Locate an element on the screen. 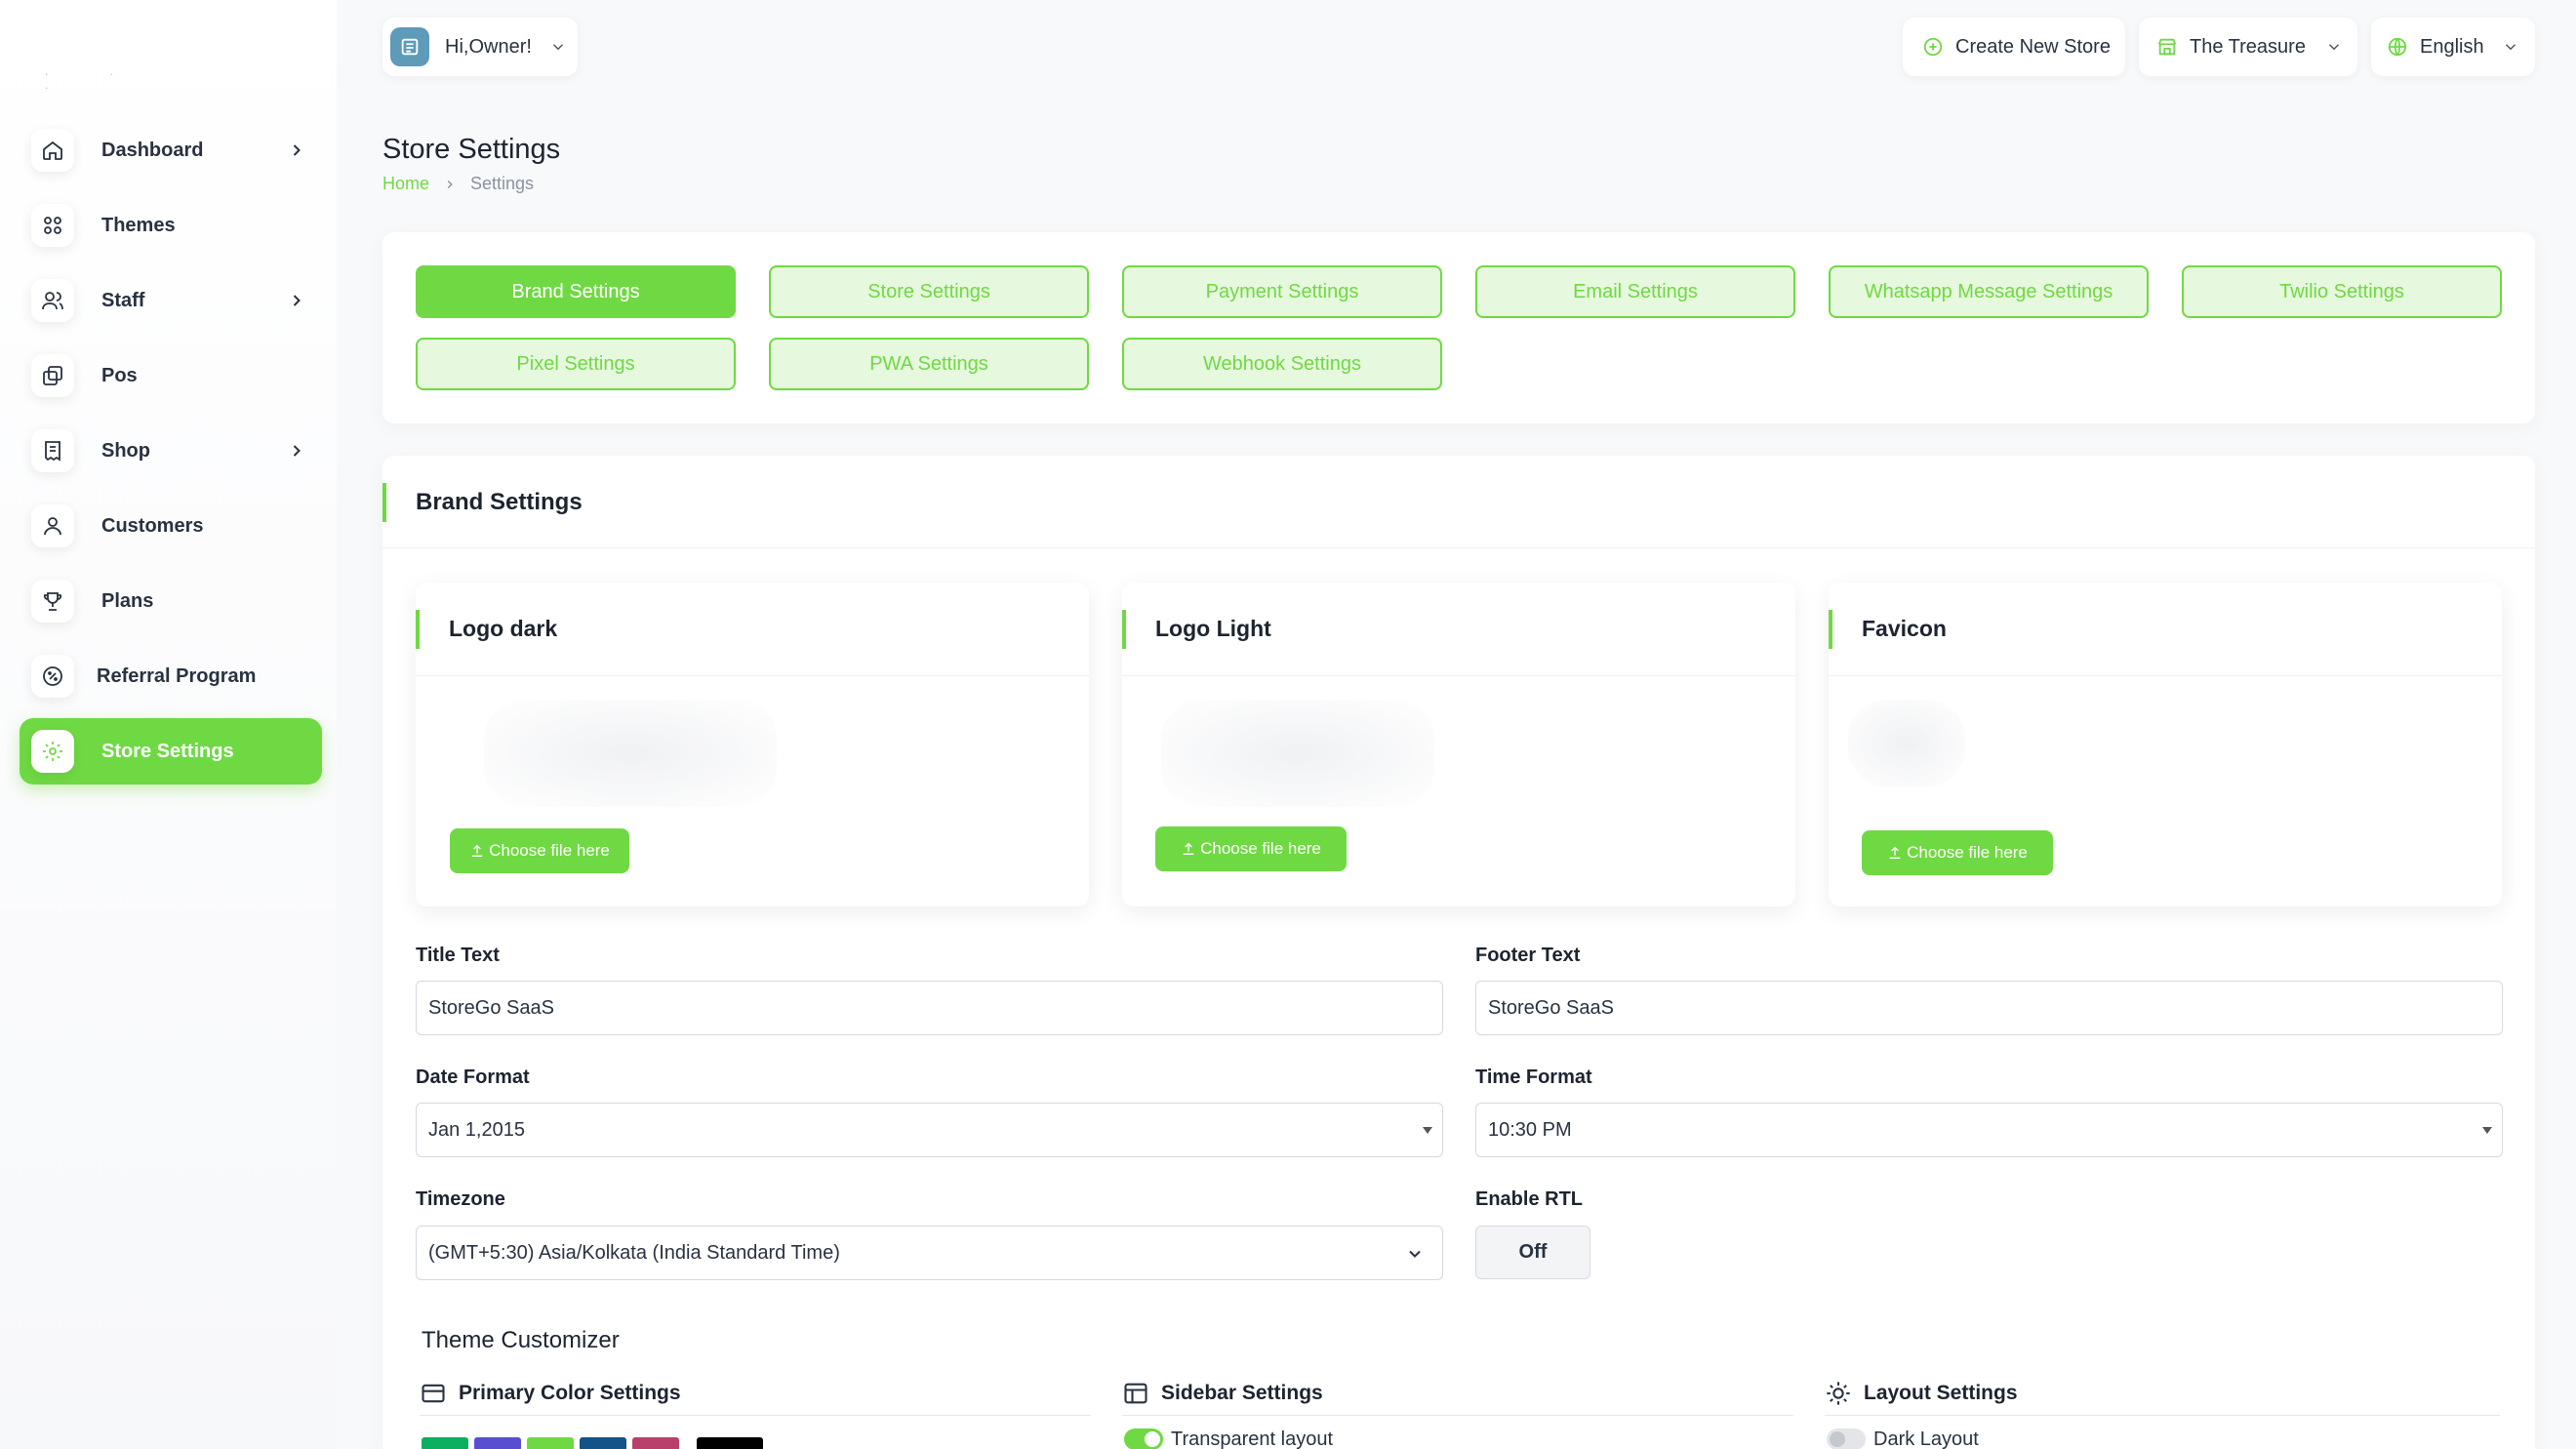 Image resolution: width=2576 pixels, height=1449 pixels. sidebar-item-shop: Shop is located at coordinates (171, 451).